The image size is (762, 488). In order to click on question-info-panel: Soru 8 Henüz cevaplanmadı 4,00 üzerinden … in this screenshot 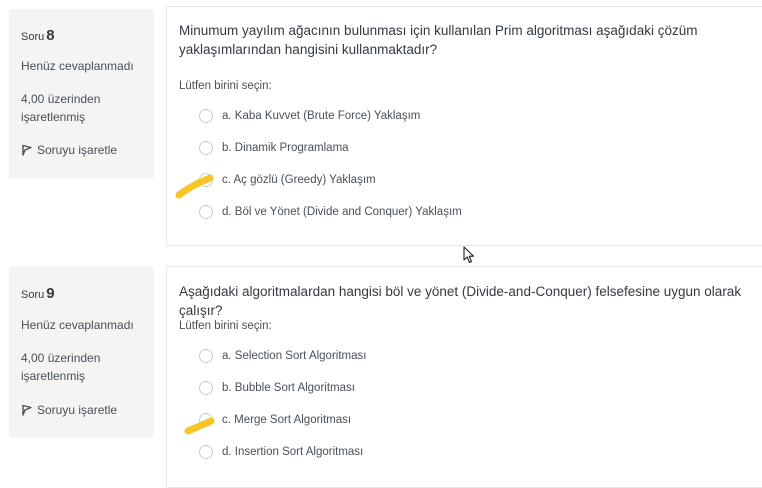, I will do `click(81, 94)`.